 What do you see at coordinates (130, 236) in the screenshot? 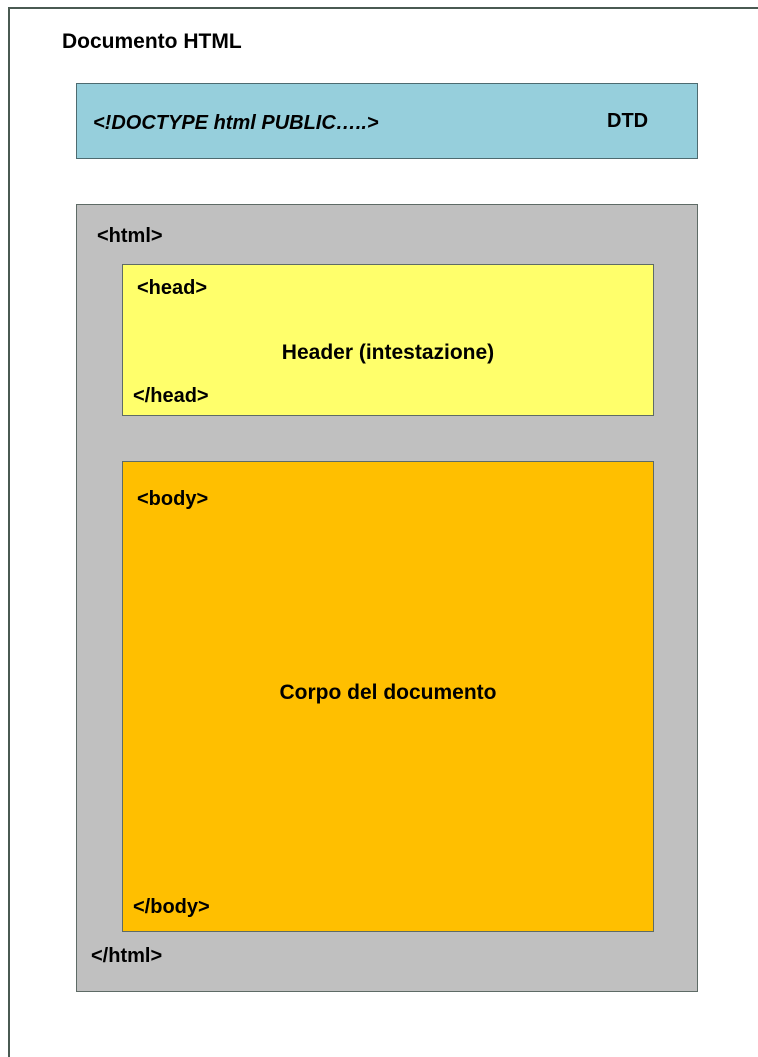
I see `html-open-tag: <html>` at bounding box center [130, 236].